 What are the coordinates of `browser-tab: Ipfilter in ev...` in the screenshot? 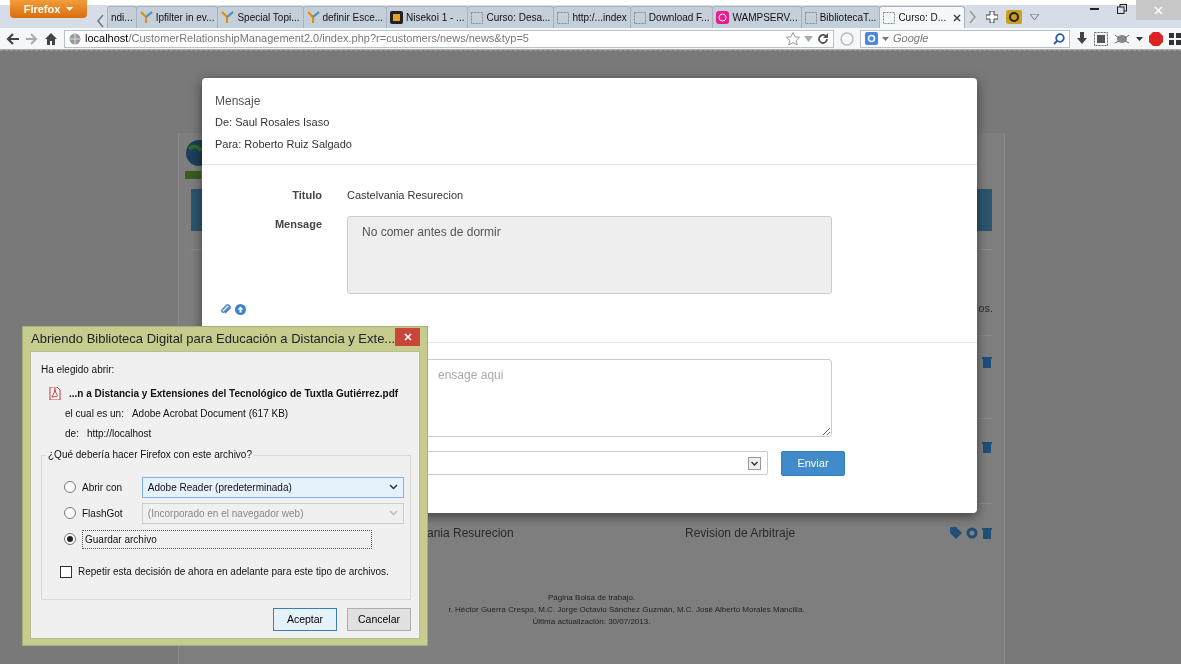 It's located at (177, 17).